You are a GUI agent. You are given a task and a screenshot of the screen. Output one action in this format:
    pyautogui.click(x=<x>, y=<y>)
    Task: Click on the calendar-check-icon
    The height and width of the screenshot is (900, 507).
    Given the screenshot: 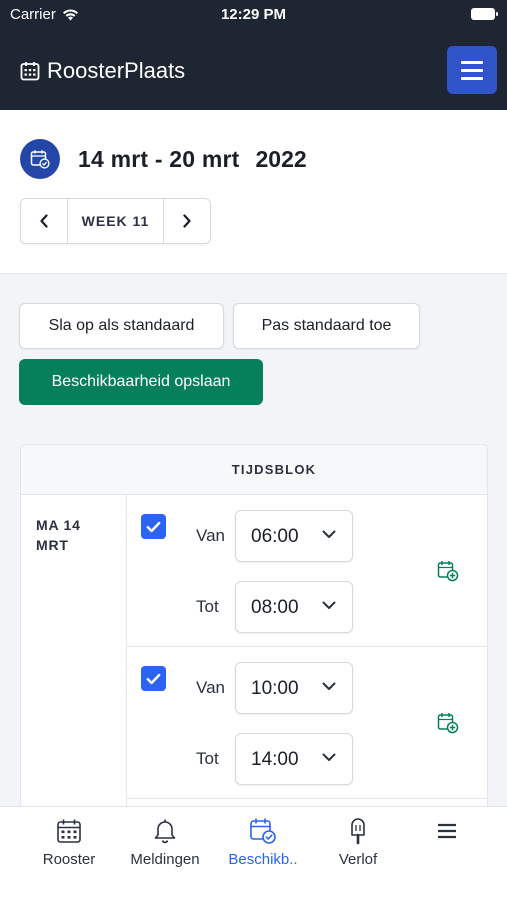 What is the action you would take?
    pyautogui.click(x=263, y=831)
    